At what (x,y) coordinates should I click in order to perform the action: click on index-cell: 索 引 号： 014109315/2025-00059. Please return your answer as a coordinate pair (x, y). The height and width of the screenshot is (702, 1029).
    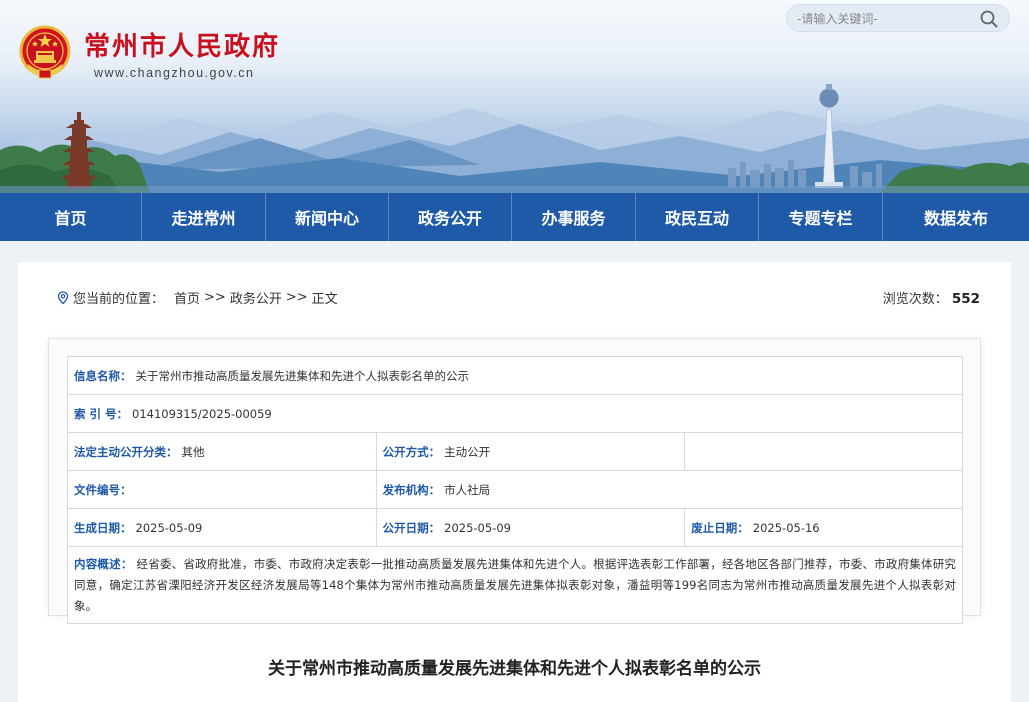
    Looking at the image, I should click on (515, 413).